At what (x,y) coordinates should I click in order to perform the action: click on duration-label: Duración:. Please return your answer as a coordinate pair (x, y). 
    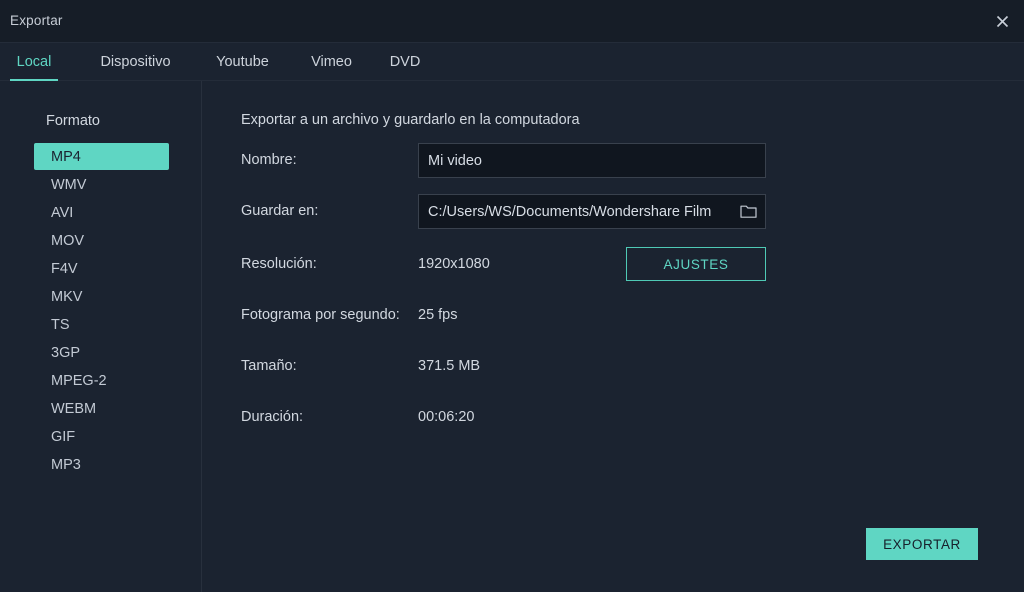
    Looking at the image, I should click on (272, 417).